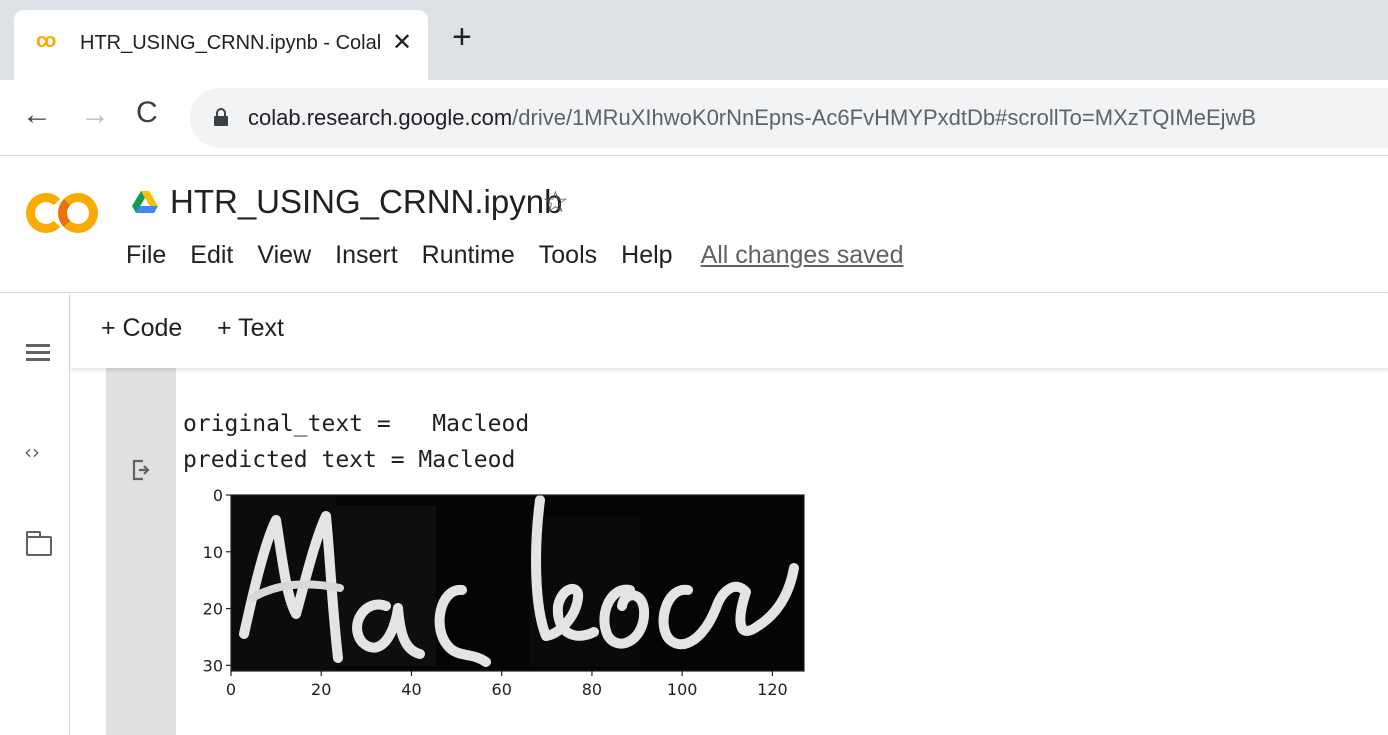 This screenshot has width=1388, height=735. What do you see at coordinates (555, 202) in the screenshot?
I see `star-icon: ☆` at bounding box center [555, 202].